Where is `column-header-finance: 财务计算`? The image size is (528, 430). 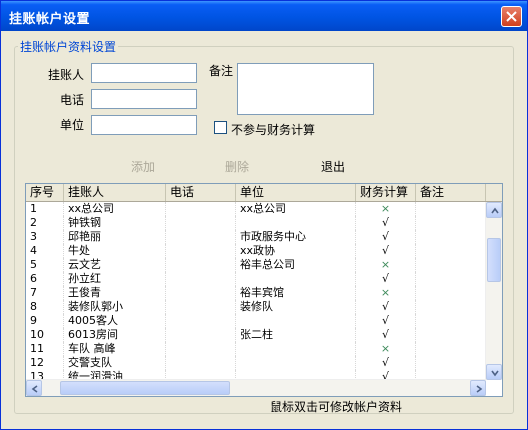 column-header-finance: 财务计算 is located at coordinates (386, 192).